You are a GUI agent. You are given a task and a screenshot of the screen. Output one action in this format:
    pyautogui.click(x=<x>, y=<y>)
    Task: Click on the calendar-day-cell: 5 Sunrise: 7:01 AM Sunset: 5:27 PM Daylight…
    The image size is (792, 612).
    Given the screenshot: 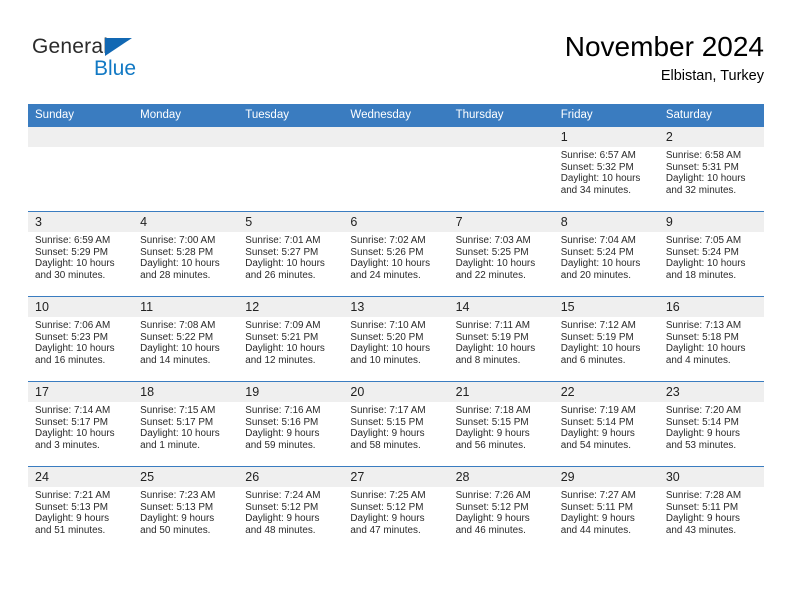 What is the action you would take?
    pyautogui.click(x=291, y=254)
    